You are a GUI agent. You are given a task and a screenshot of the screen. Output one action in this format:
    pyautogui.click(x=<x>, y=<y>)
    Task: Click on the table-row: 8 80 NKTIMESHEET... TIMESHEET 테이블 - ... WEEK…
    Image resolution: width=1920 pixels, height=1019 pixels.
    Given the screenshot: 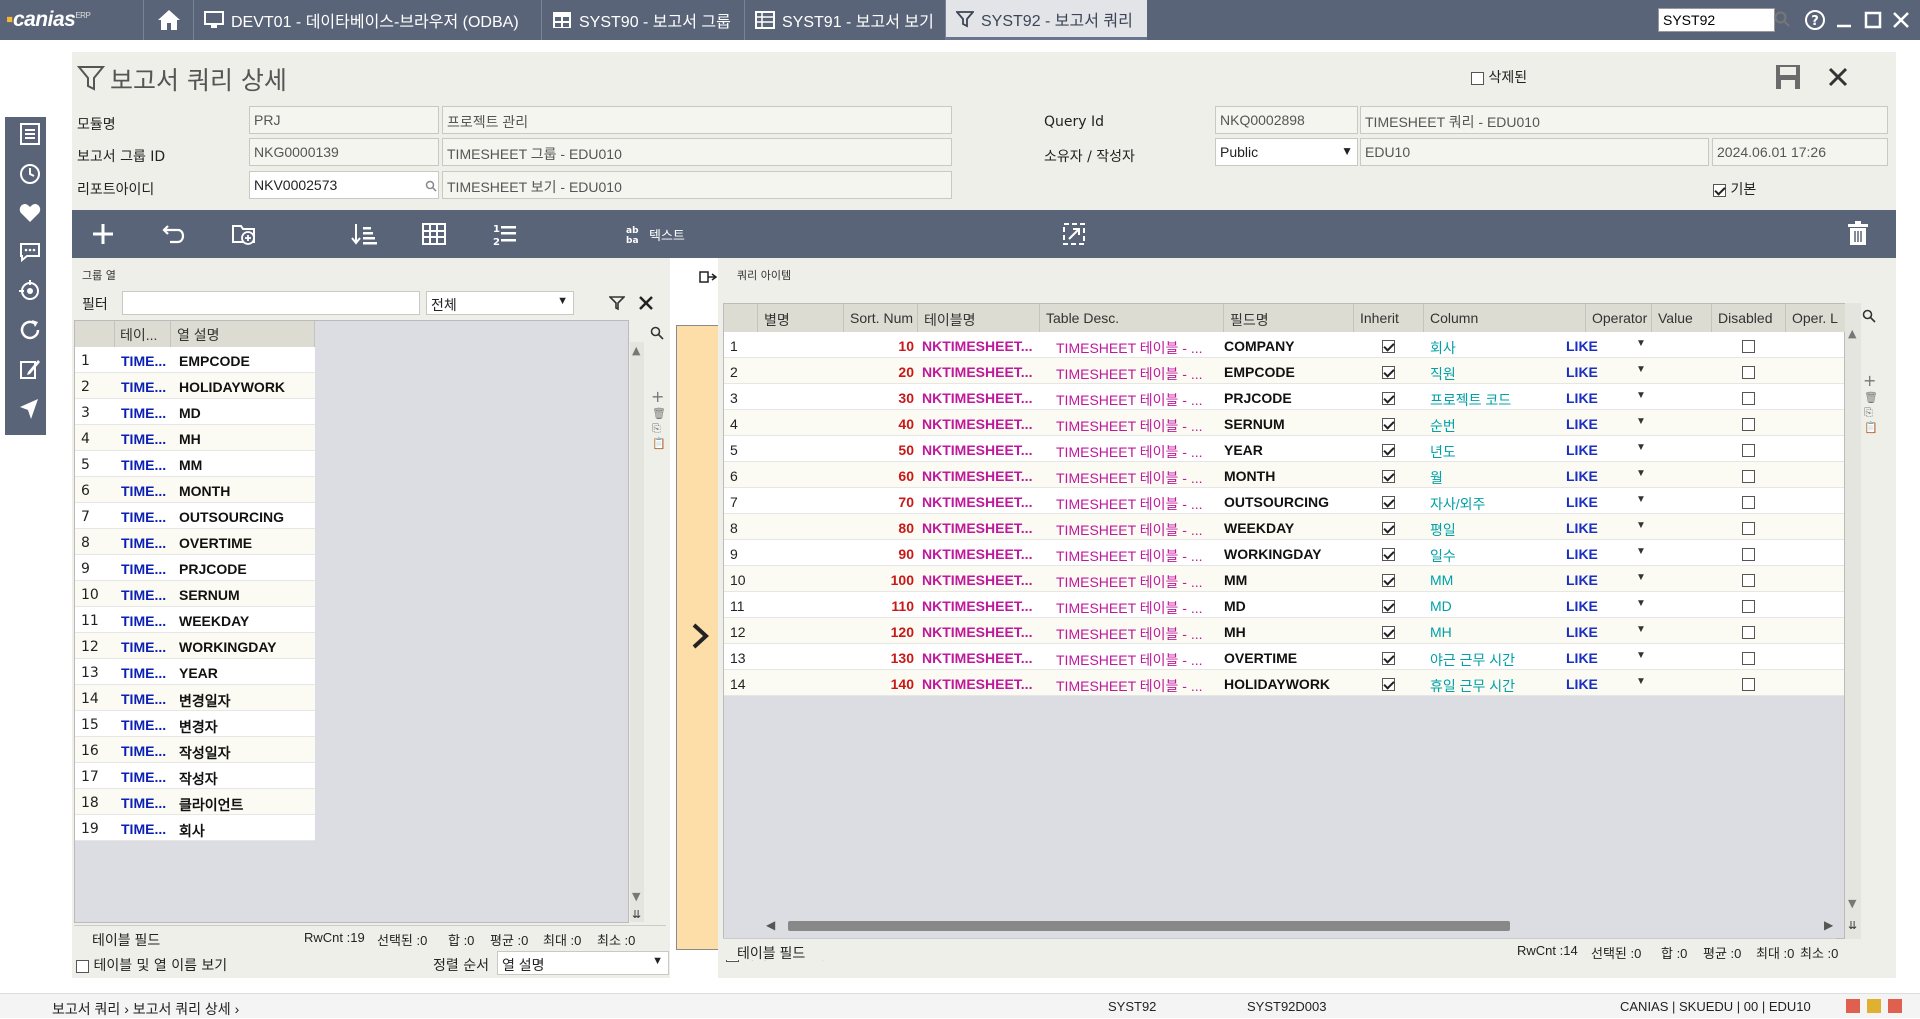 What is the action you would take?
    pyautogui.click(x=1284, y=527)
    